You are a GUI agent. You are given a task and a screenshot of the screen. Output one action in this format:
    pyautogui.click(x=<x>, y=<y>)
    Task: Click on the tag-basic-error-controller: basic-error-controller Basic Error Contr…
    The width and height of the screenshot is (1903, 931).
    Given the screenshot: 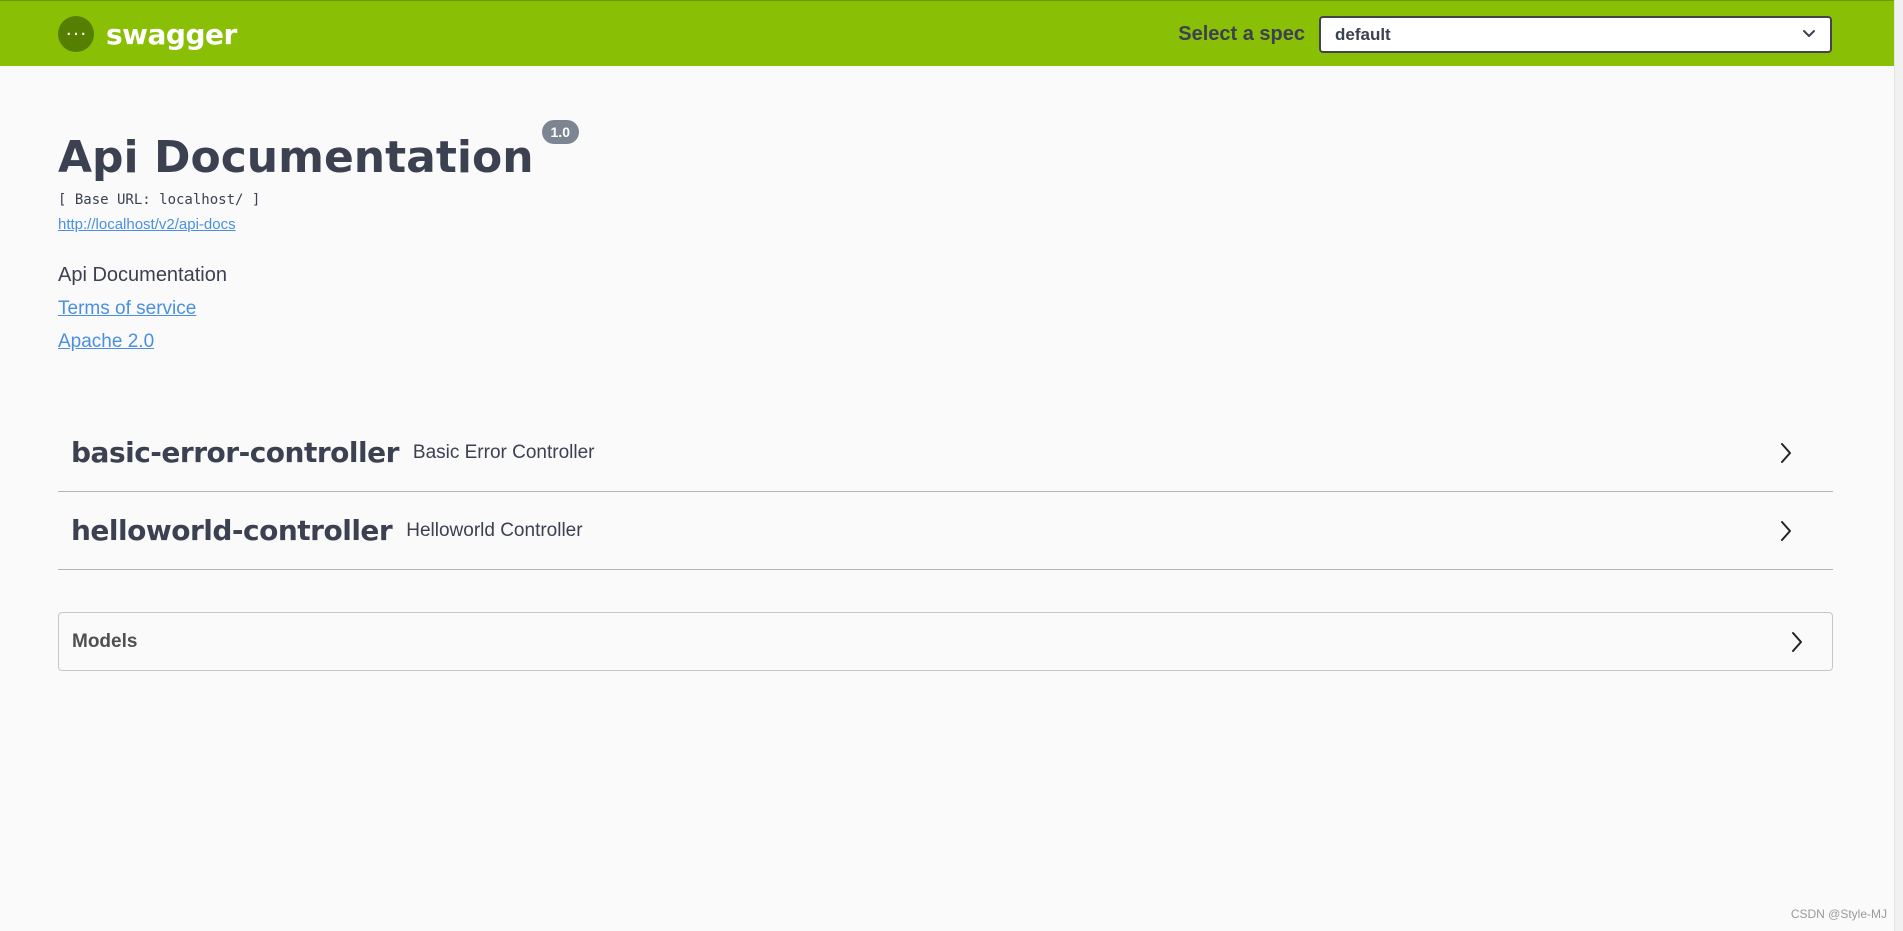 What is the action you would take?
    pyautogui.click(x=945, y=453)
    